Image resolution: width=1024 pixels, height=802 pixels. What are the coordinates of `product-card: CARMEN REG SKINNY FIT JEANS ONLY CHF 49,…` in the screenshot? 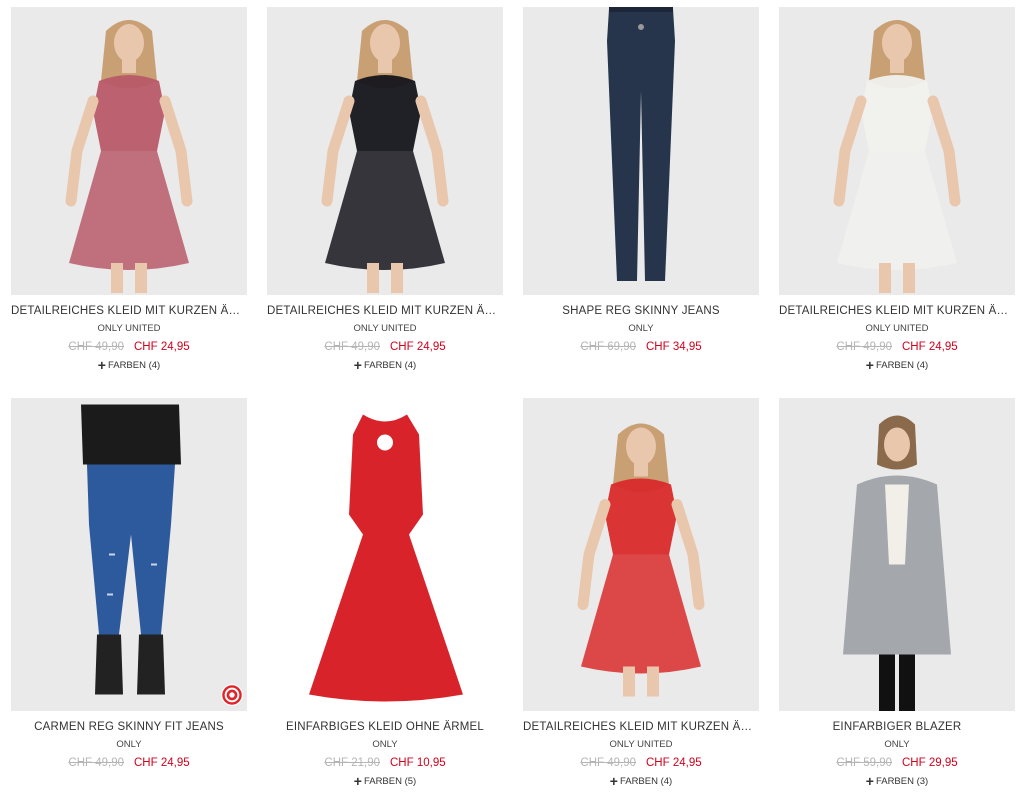 It's located at (129, 584).